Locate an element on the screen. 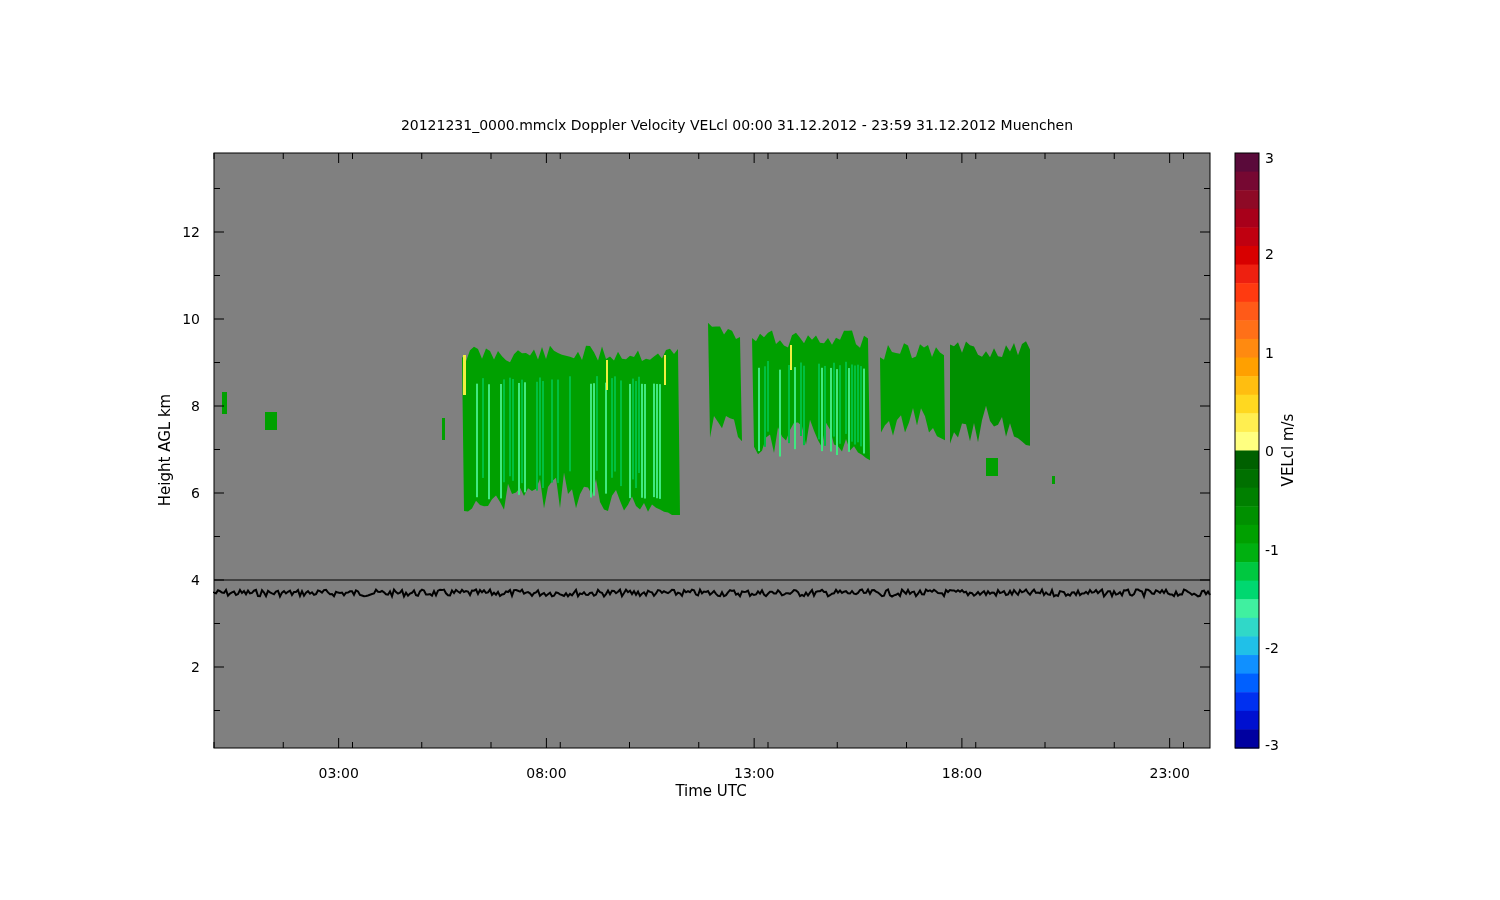 This screenshot has height=900, width=1500. axis-label: Time UTC is located at coordinates (711, 791).